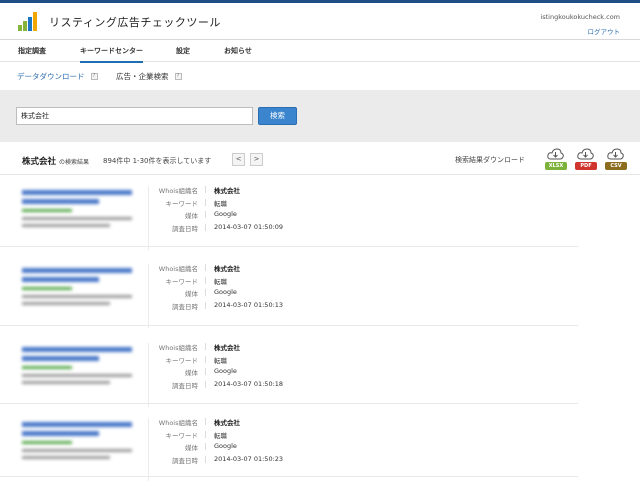  Describe the element at coordinates (580, 17) in the screenshot. I see `site-domain: istingkoukokucheck.com` at that location.